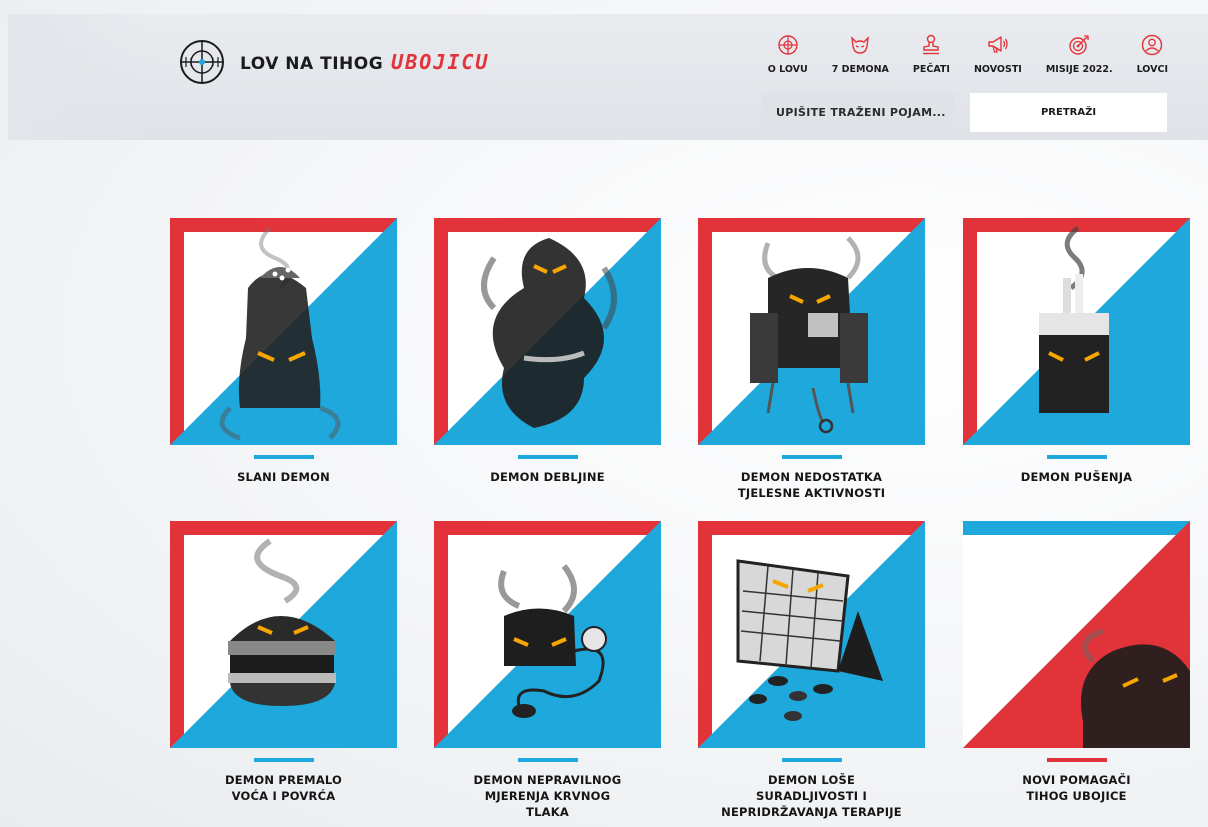 Image resolution: width=1208 pixels, height=827 pixels. Describe the element at coordinates (312, 64) in the screenshot. I see `logo-title: LOV NA TIHOG` at that location.